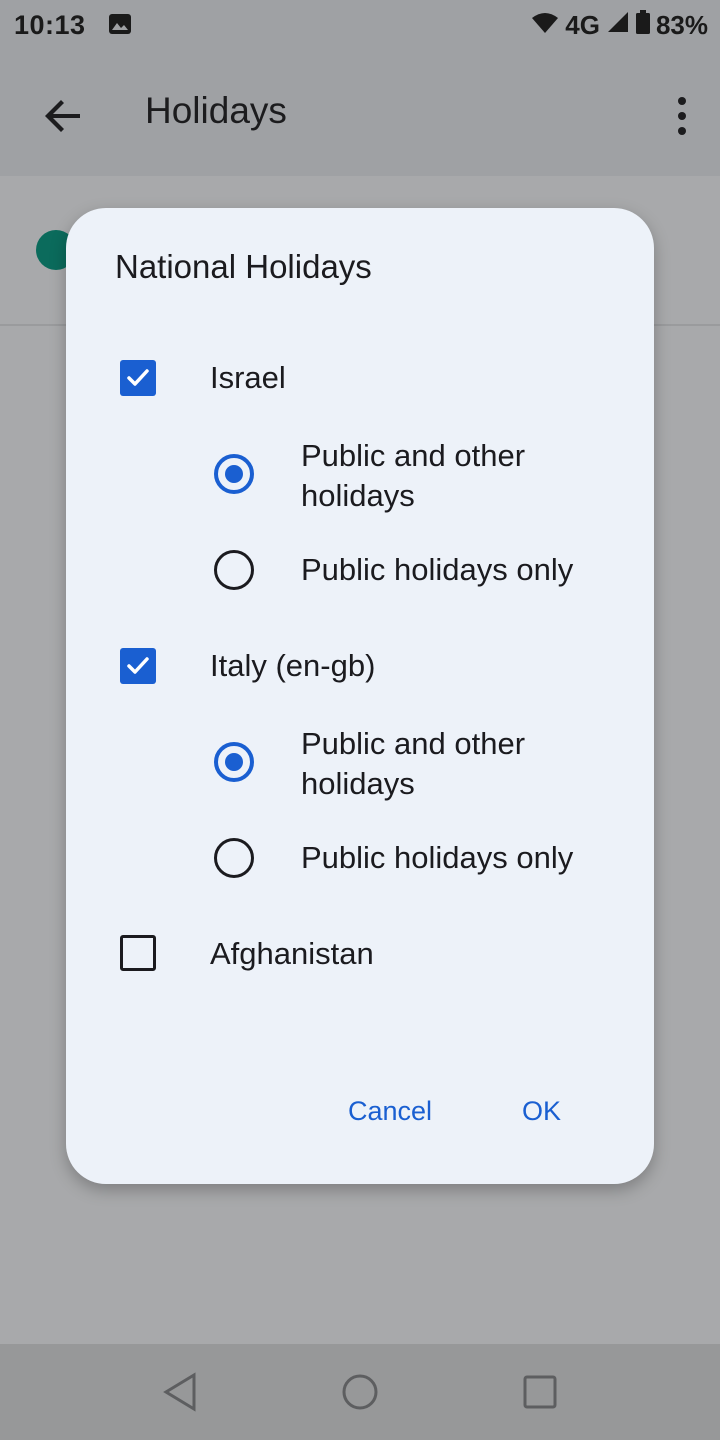  I want to click on radio-israel-public-only, so click(234, 570).